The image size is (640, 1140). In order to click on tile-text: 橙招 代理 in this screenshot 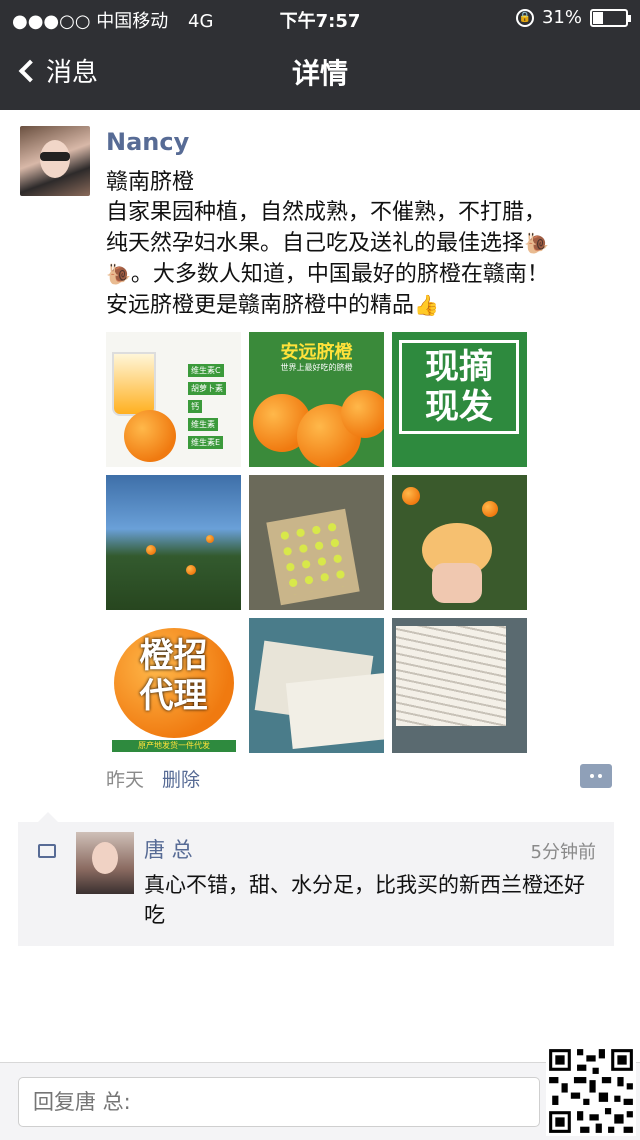, I will do `click(173, 676)`.